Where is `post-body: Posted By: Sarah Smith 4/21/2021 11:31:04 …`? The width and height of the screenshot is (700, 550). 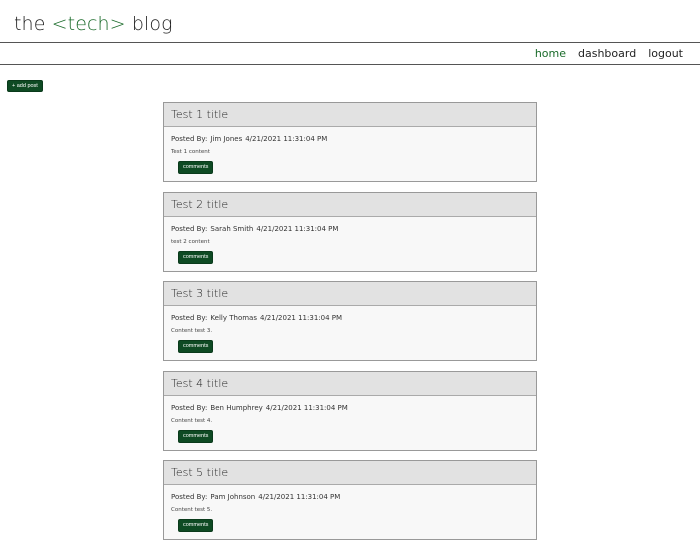 post-body: Posted By: Sarah Smith 4/21/2021 11:31:04 … is located at coordinates (350, 244).